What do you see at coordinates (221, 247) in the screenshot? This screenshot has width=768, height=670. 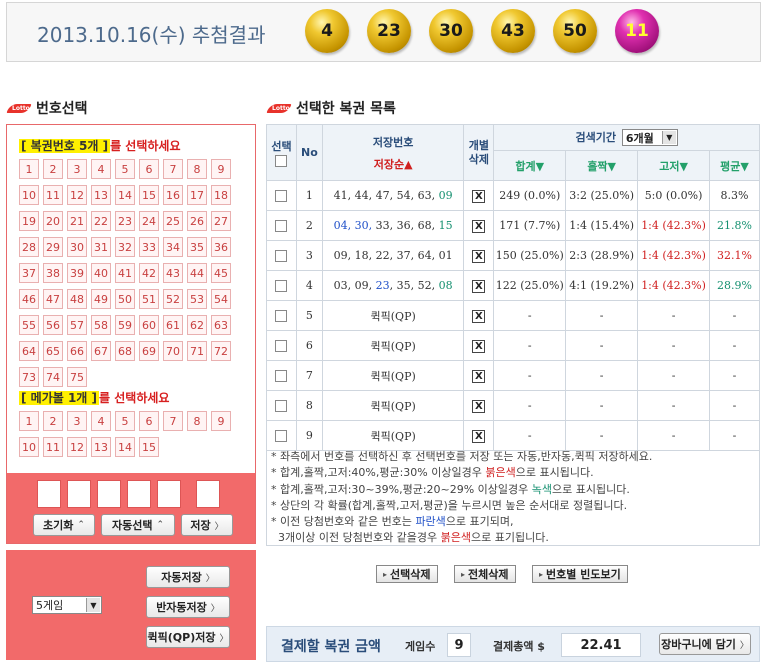 I see `main-number-button: 36` at bounding box center [221, 247].